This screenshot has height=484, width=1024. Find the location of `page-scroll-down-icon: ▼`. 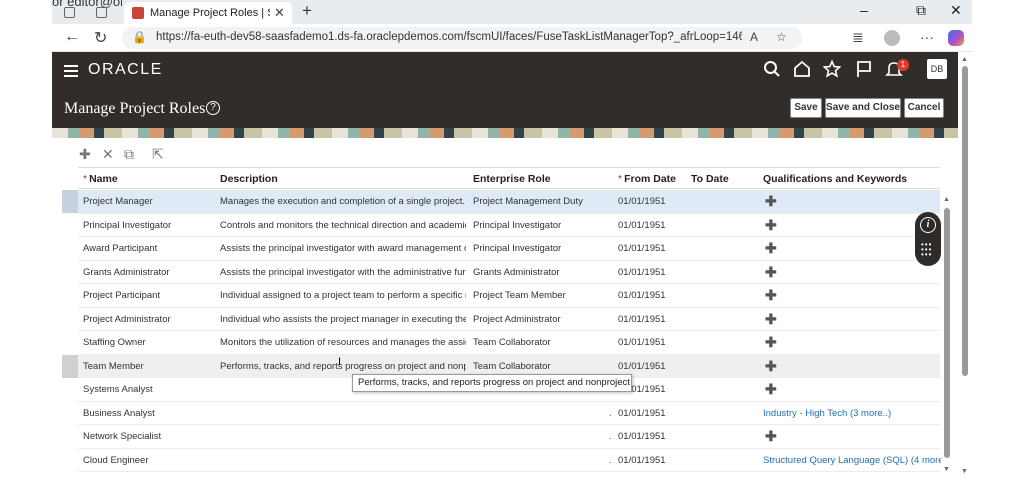

page-scroll-down-icon: ▼ is located at coordinates (964, 471).